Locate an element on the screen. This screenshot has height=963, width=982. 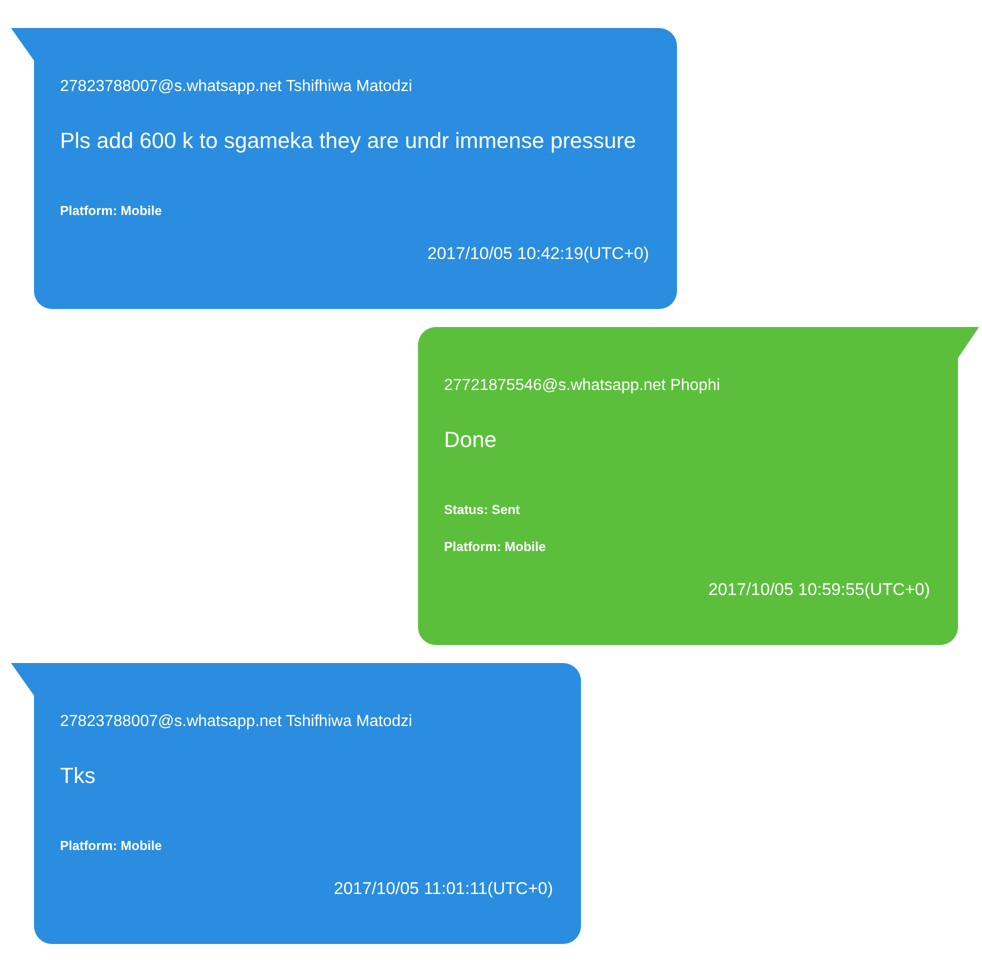
message-text: Tks is located at coordinates (78, 776).